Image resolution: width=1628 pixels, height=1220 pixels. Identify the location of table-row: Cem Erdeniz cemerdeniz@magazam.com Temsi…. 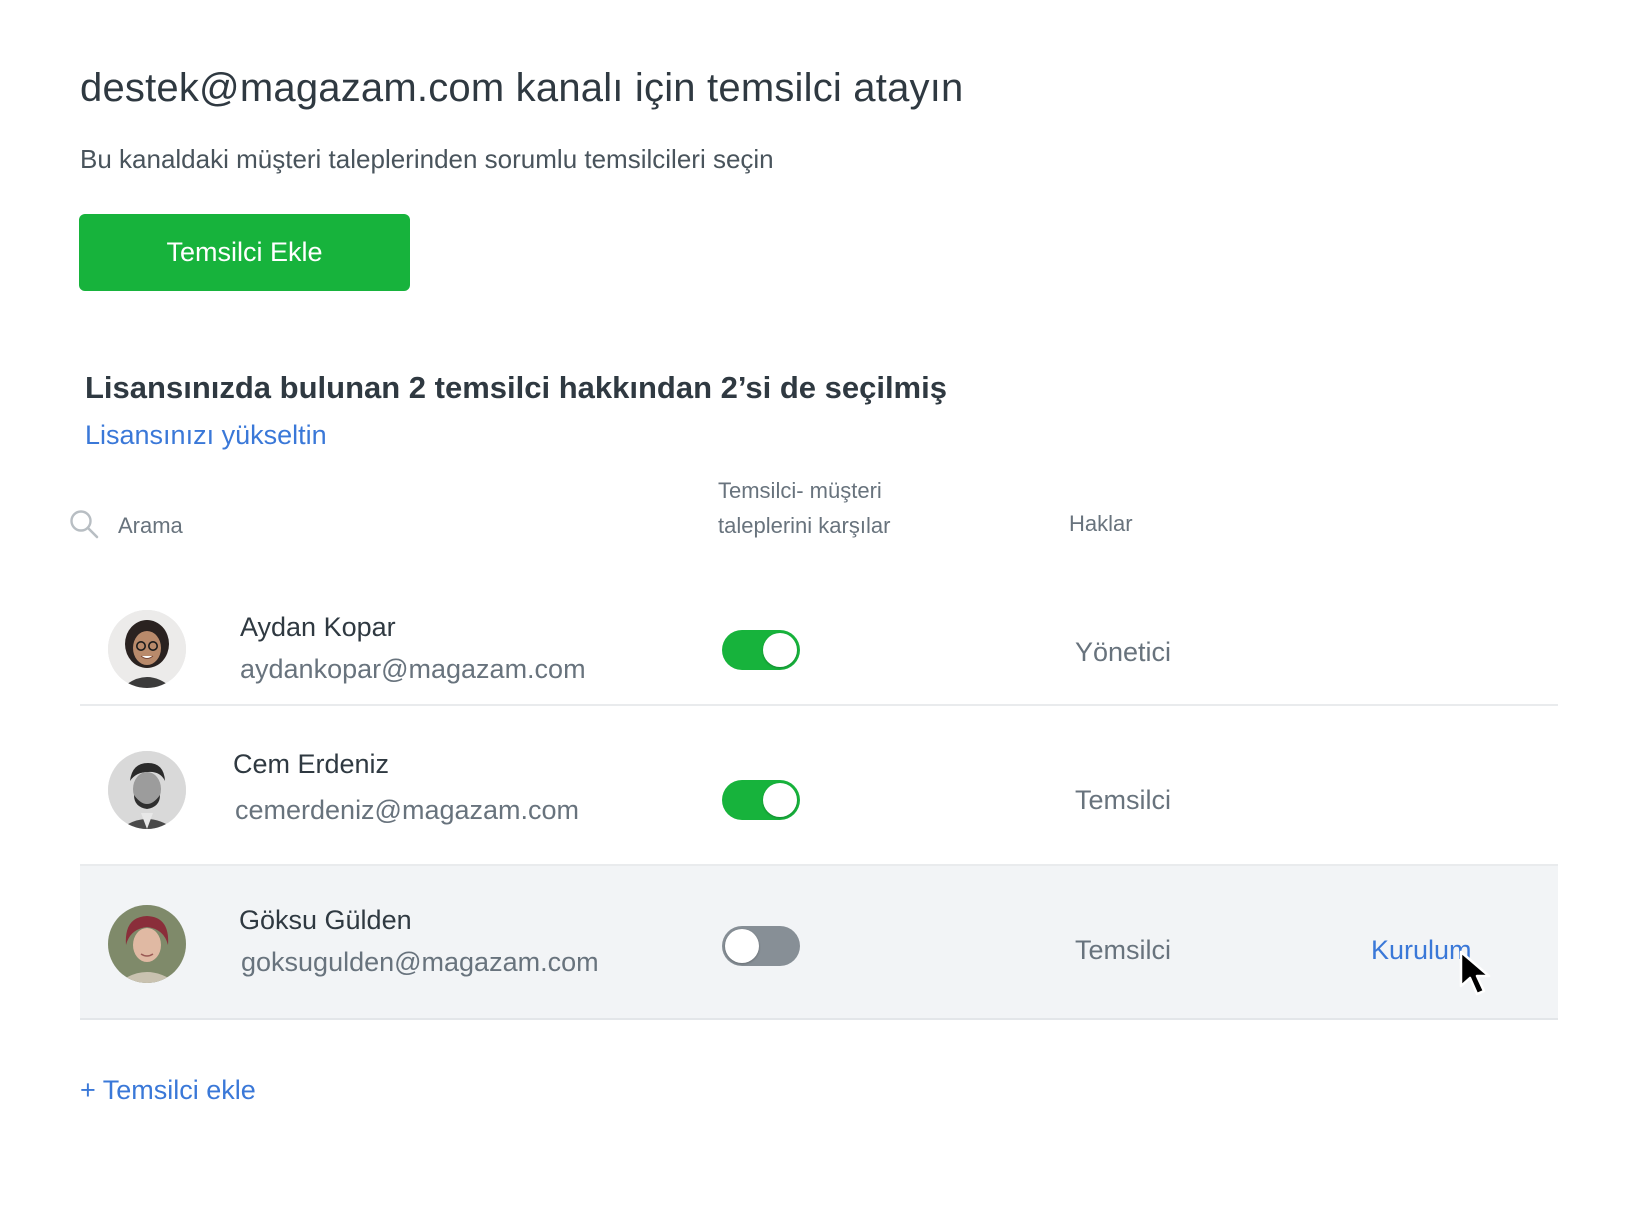
(819, 786).